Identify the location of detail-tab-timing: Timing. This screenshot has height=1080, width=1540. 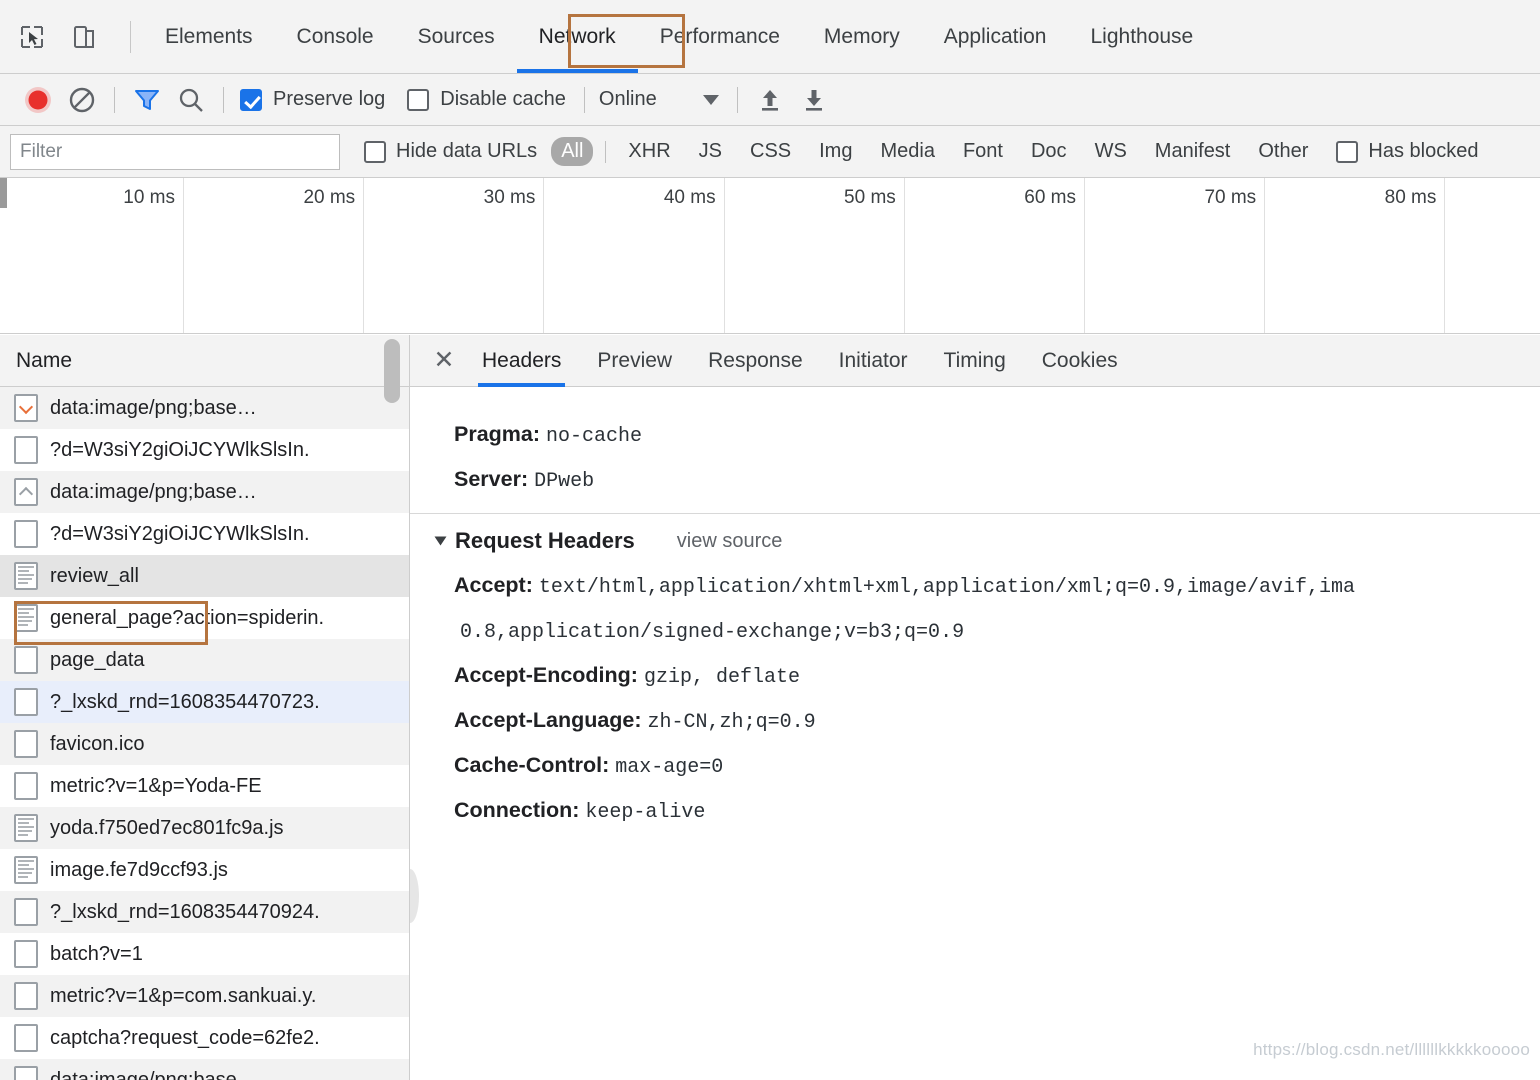
(975, 361).